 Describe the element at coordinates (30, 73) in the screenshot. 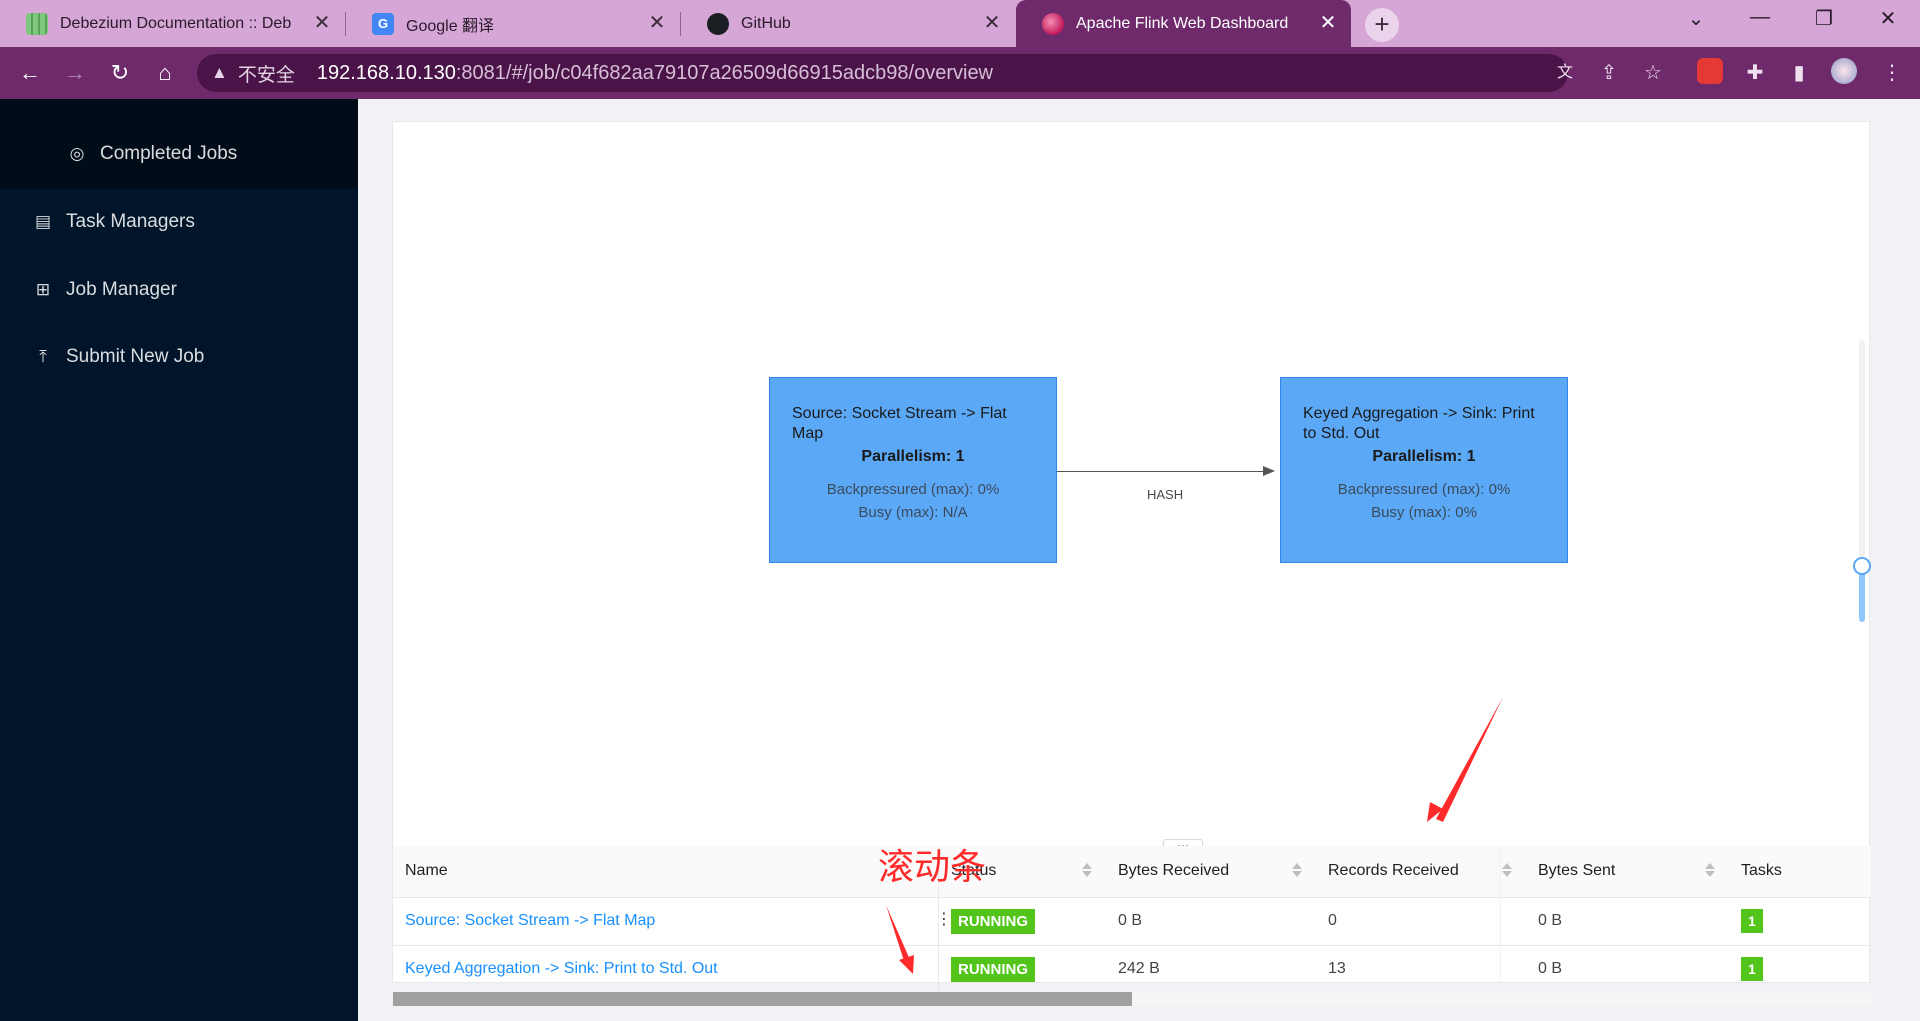

I see `back-arrow-icon: ←` at that location.